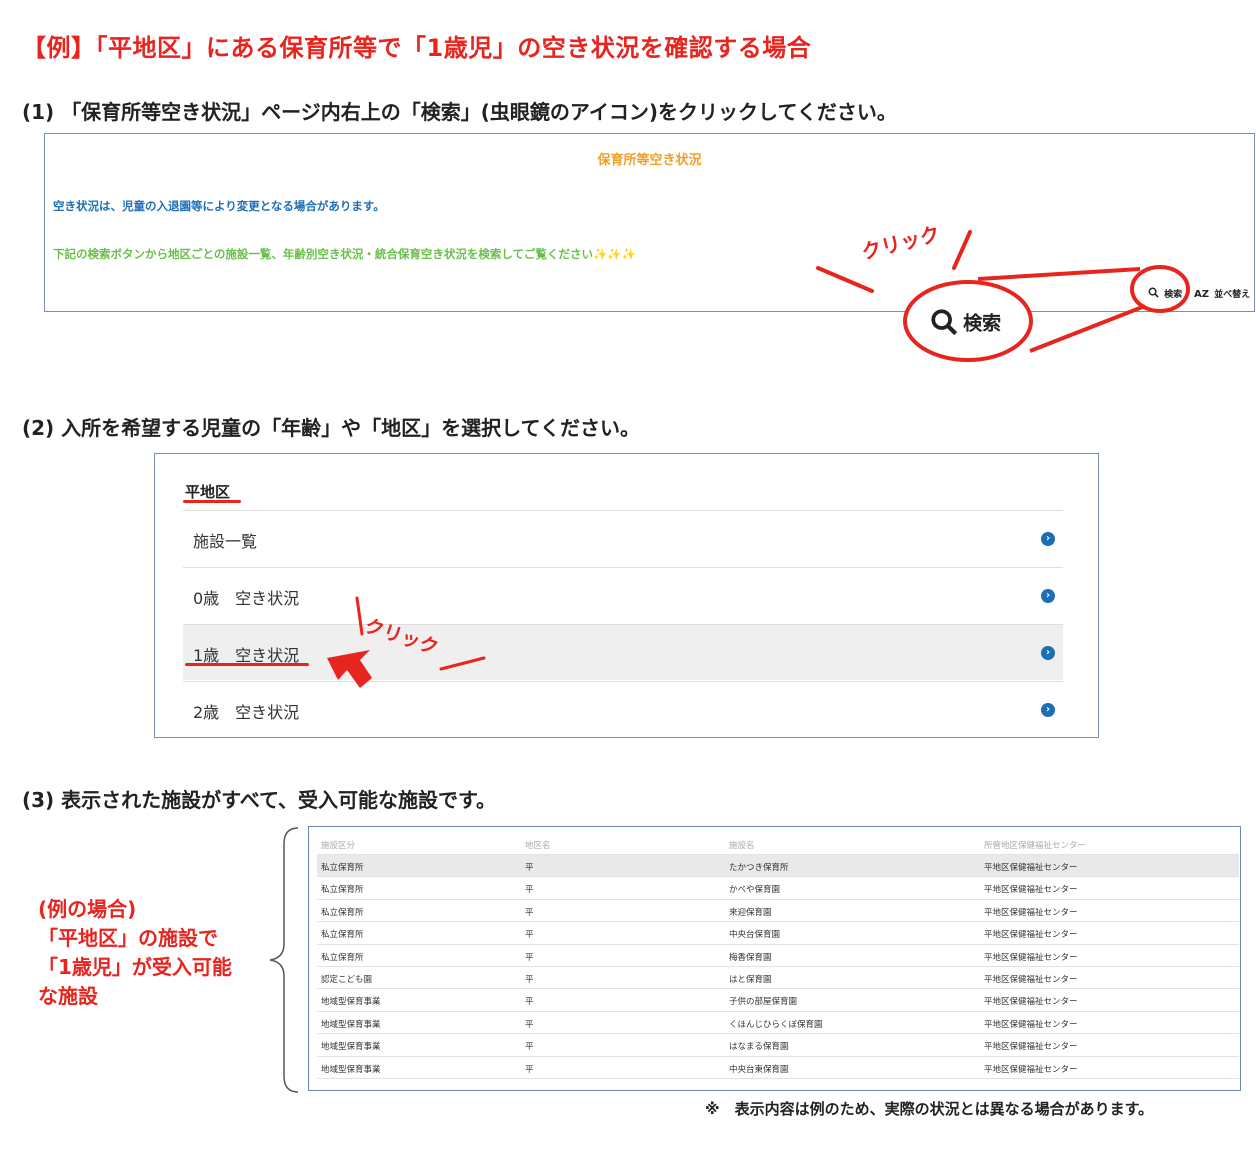 This screenshot has width=1256, height=1161. Describe the element at coordinates (538, 846) in the screenshot. I see `header-cell: 地区名` at that location.